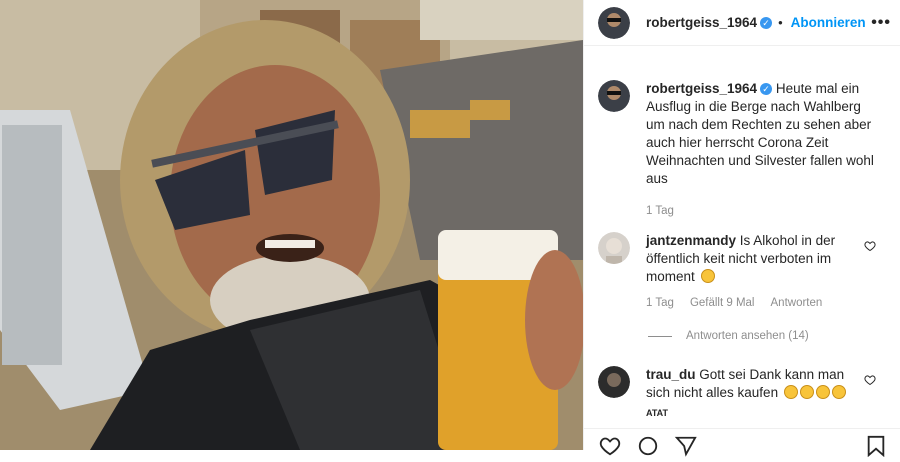  What do you see at coordinates (657, 413) in the screenshot?
I see `comment-extra: ATAT` at bounding box center [657, 413].